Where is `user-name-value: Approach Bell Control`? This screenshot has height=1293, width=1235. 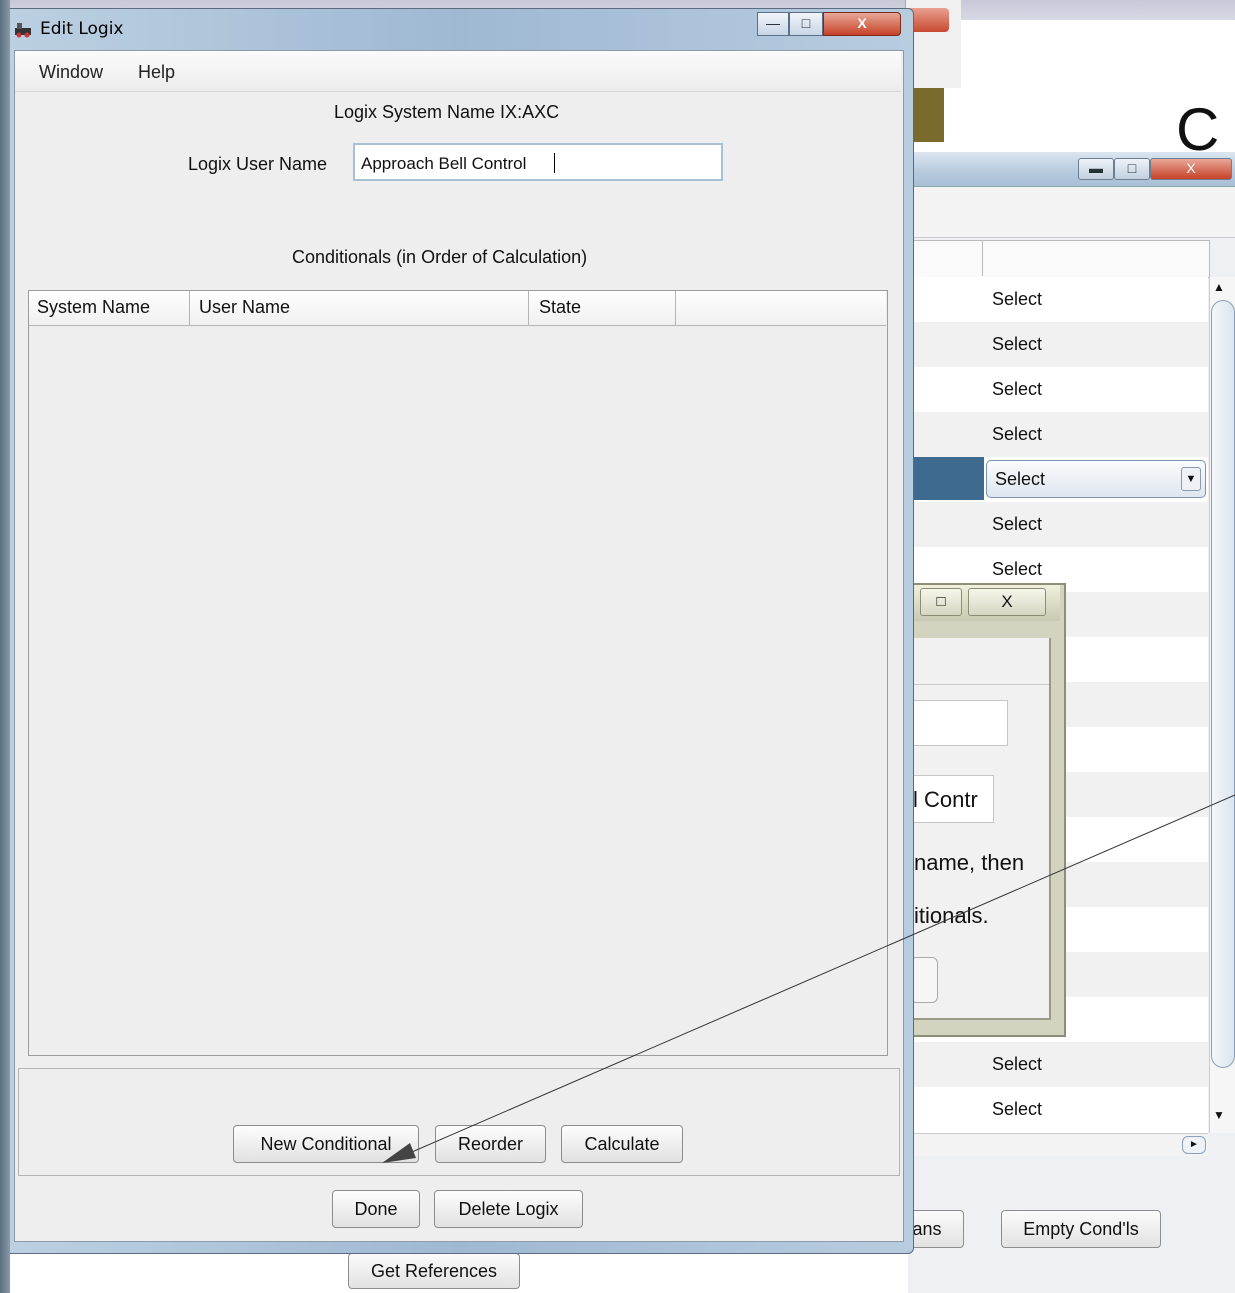 user-name-value: Approach Bell Control is located at coordinates (444, 163).